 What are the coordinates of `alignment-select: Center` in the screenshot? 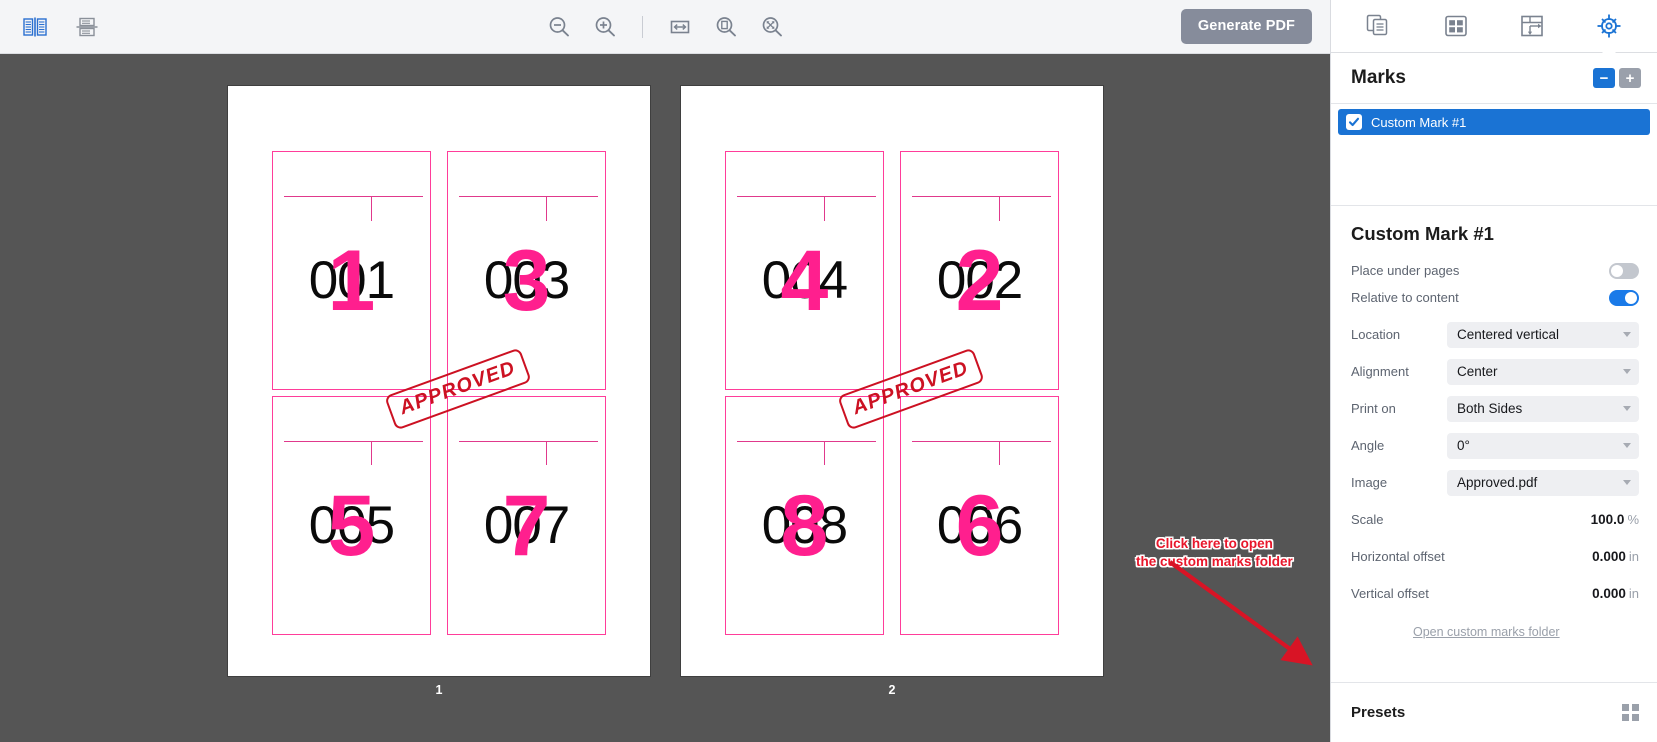 It's located at (1543, 371).